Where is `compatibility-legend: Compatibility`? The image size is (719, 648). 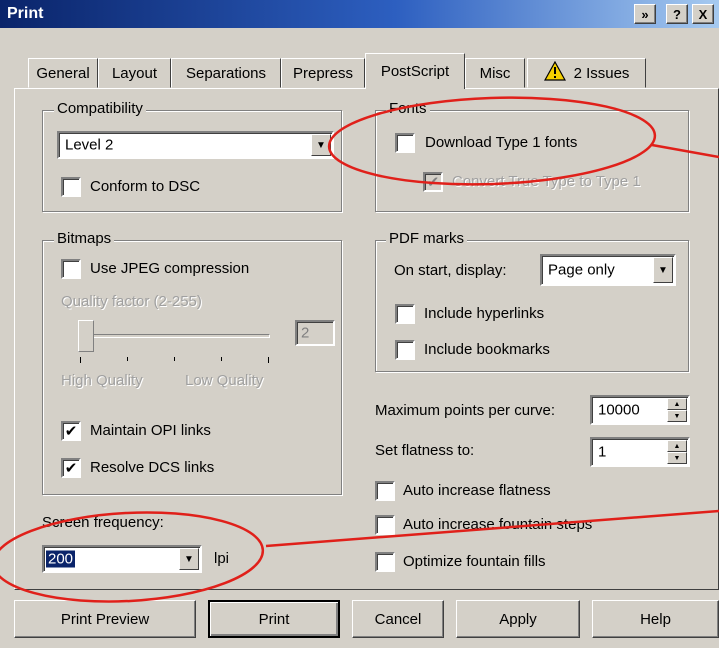
compatibility-legend: Compatibility is located at coordinates (100, 108).